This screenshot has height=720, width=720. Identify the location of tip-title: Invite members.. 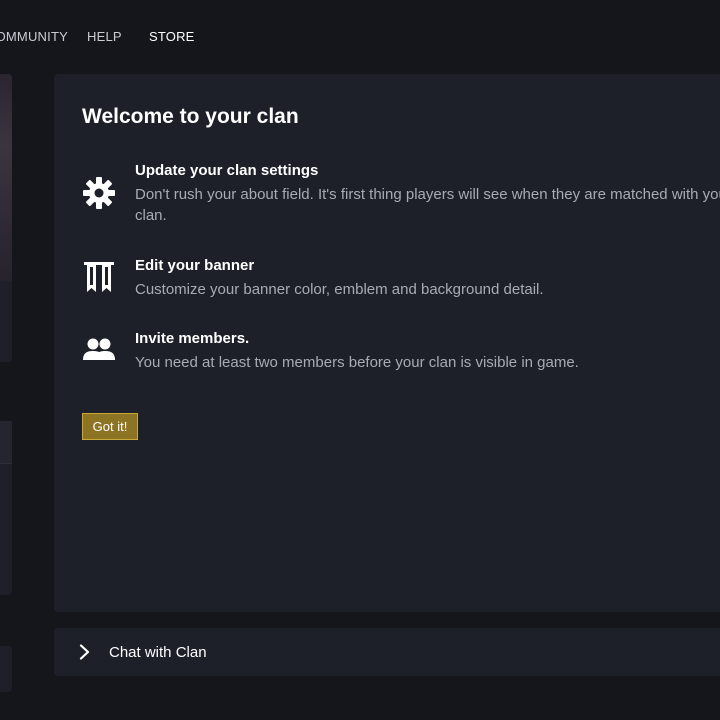
(192, 338).